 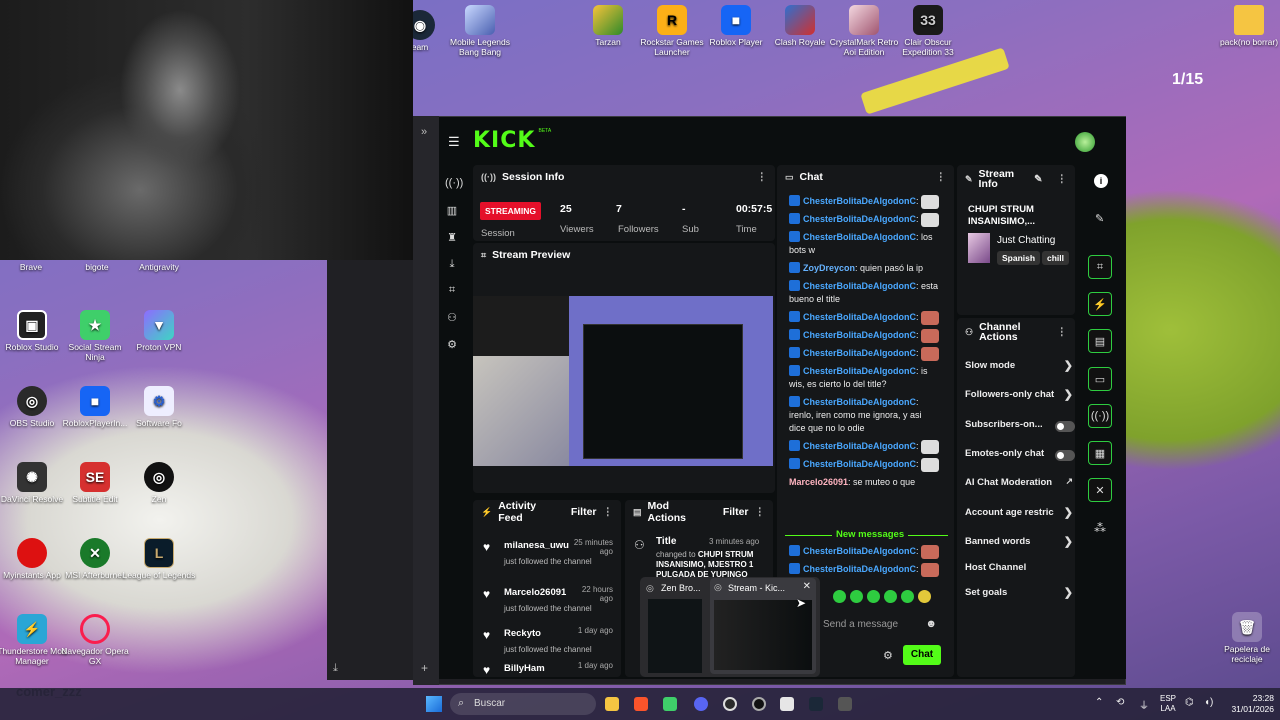 I want to click on microphone-icon: ⏚, so click(x=1144, y=704).